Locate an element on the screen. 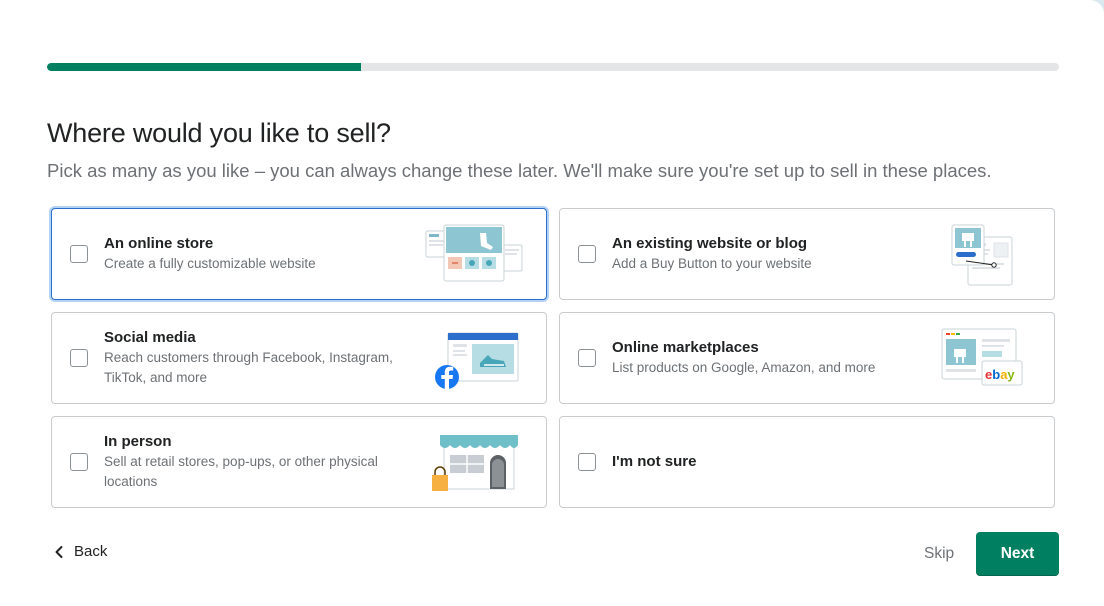 This screenshot has height=606, width=1104. checkbox-not-sure is located at coordinates (587, 462).